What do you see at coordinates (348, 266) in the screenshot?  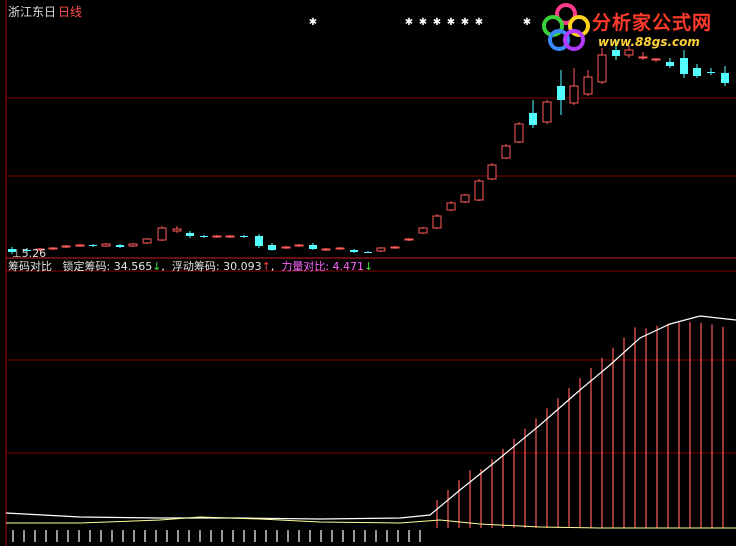 I see `power-ratio-value: 4.471` at bounding box center [348, 266].